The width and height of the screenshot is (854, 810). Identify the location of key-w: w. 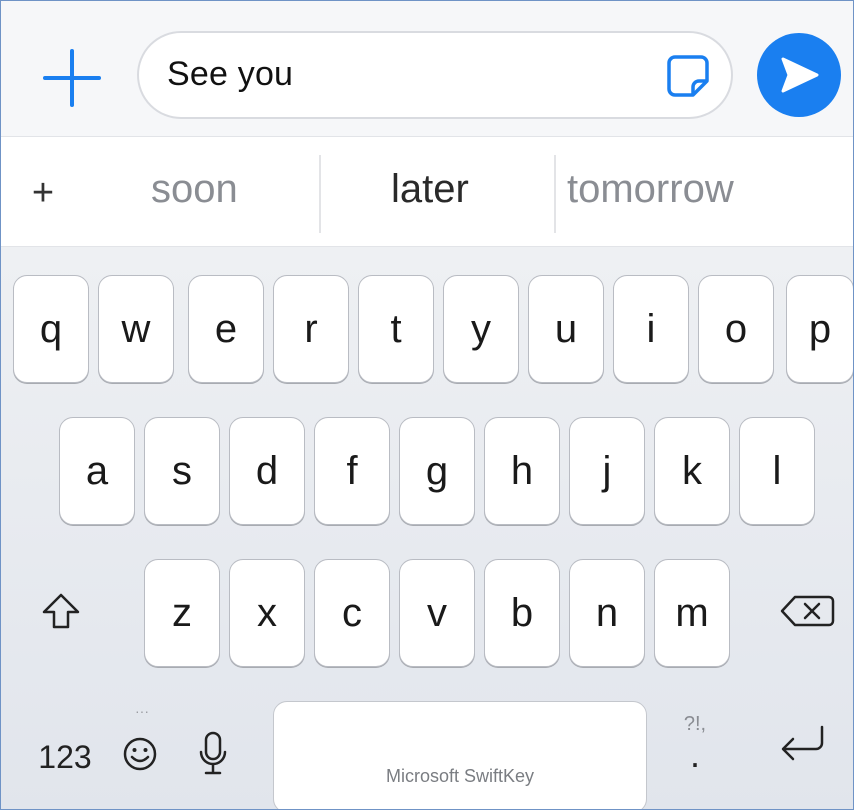
(136, 329).